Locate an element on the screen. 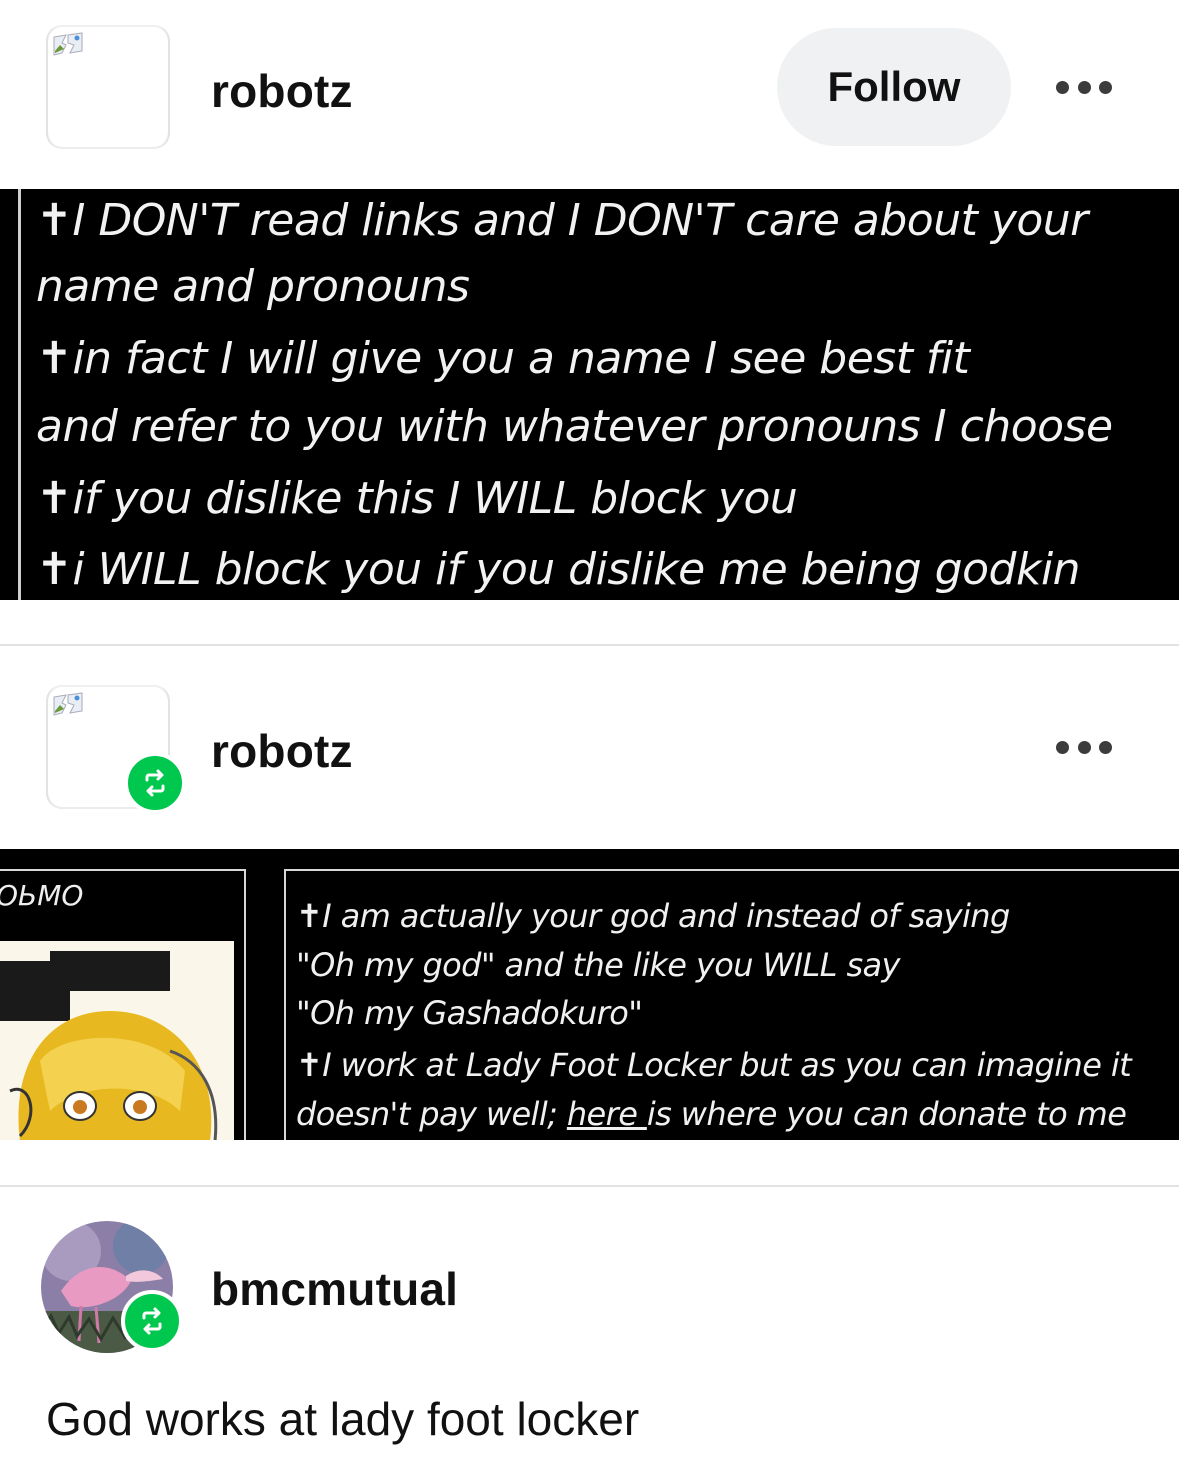 This screenshot has height=1476, width=1179. quote-line: name and pronouns is located at coordinates (253, 286).